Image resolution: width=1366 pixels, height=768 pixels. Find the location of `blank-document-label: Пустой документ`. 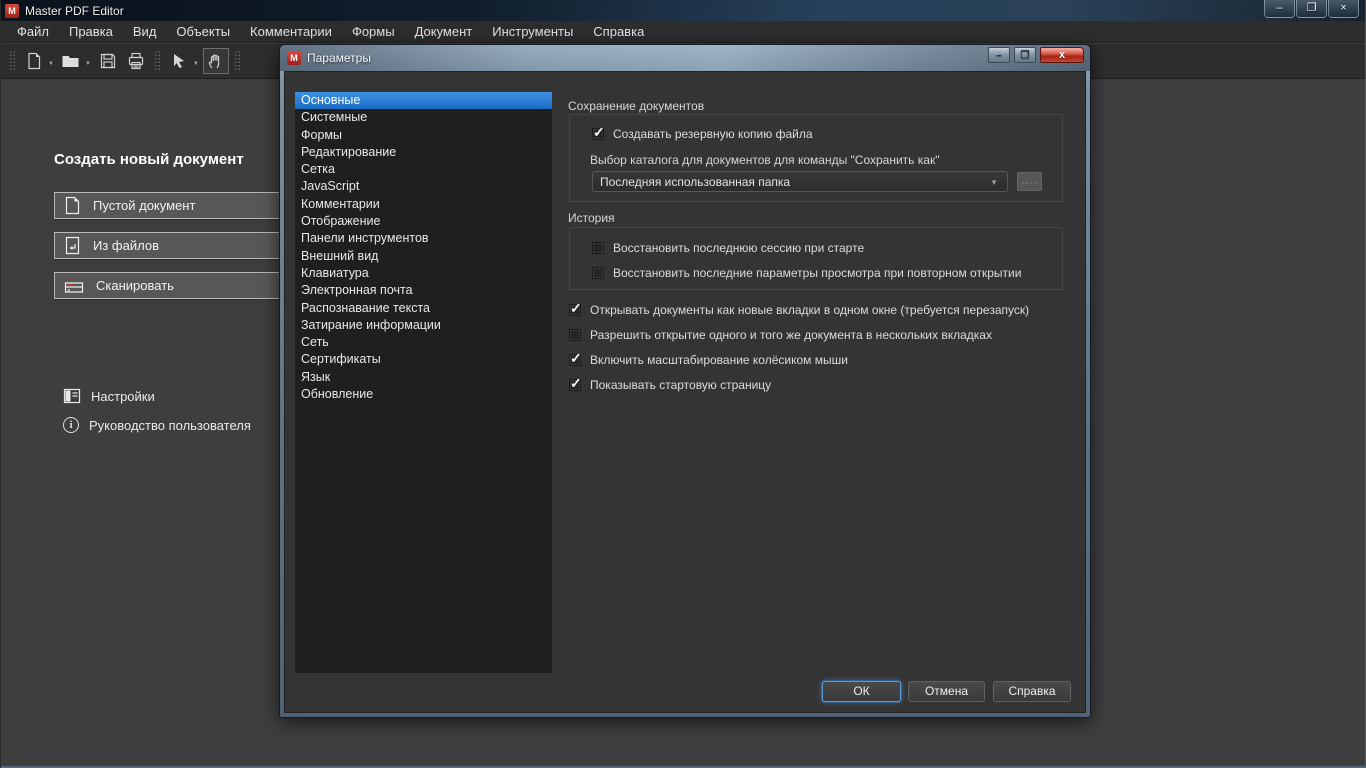

blank-document-label: Пустой документ is located at coordinates (144, 205).